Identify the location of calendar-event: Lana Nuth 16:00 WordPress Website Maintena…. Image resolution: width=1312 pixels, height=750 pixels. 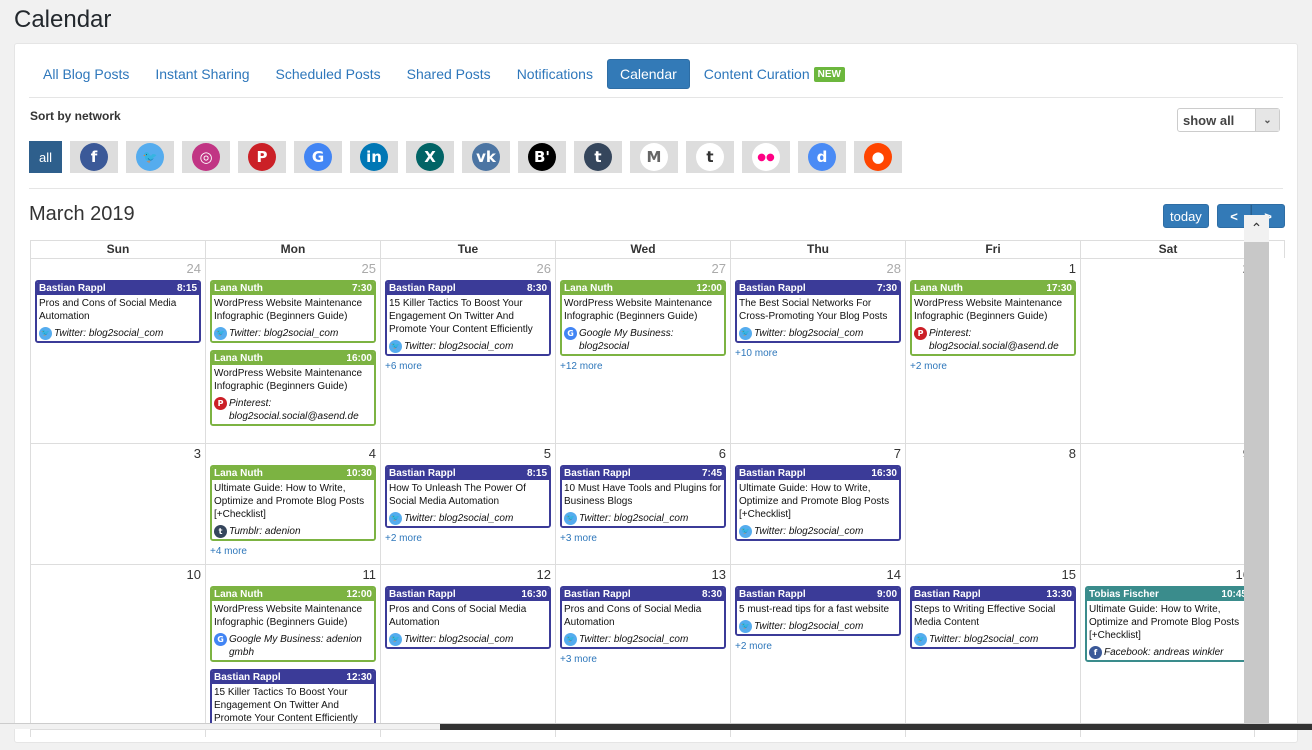
(293, 388).